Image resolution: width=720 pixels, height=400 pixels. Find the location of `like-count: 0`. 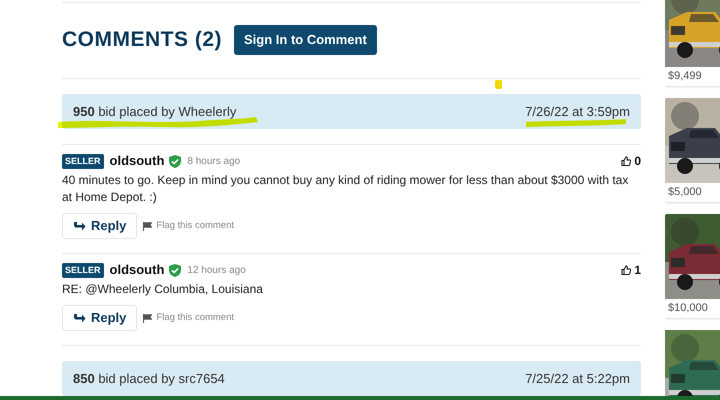

like-count: 0 is located at coordinates (637, 161).